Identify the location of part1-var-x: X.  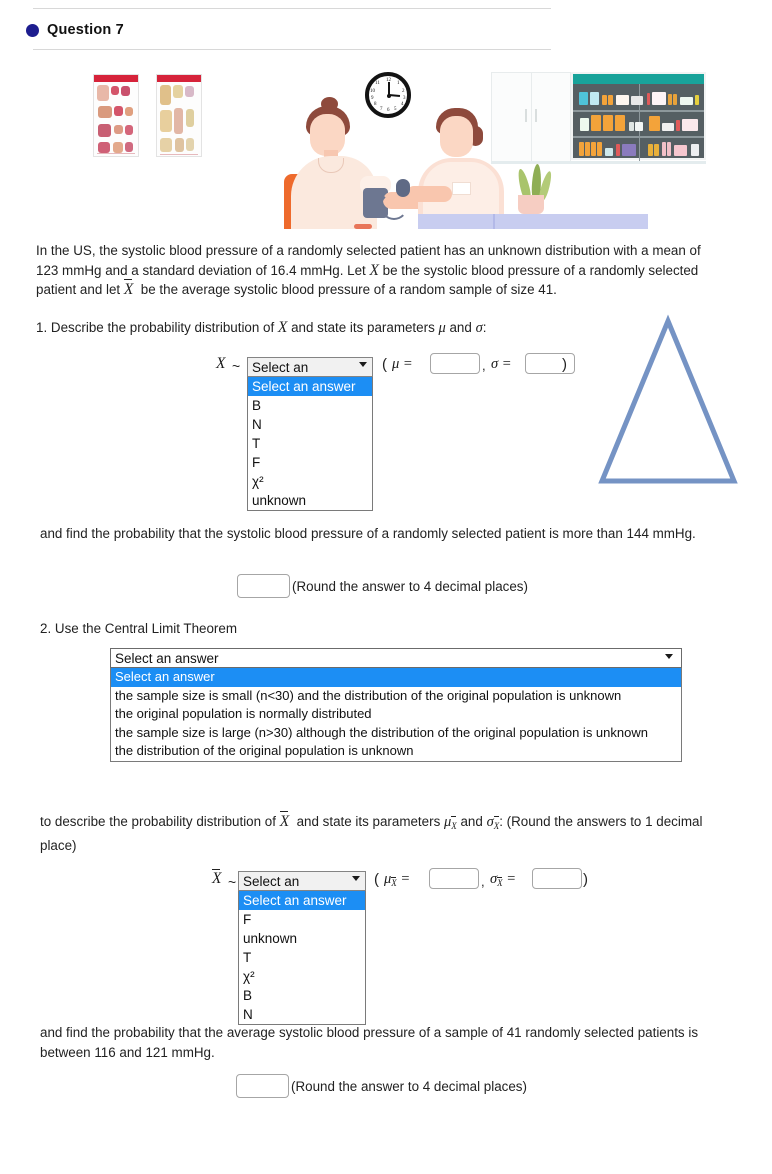
(221, 363).